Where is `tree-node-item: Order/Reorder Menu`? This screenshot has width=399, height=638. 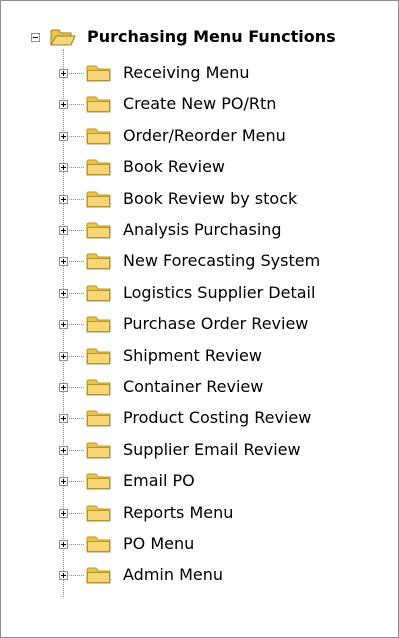 tree-node-item: Order/Reorder Menu is located at coordinates (196, 136).